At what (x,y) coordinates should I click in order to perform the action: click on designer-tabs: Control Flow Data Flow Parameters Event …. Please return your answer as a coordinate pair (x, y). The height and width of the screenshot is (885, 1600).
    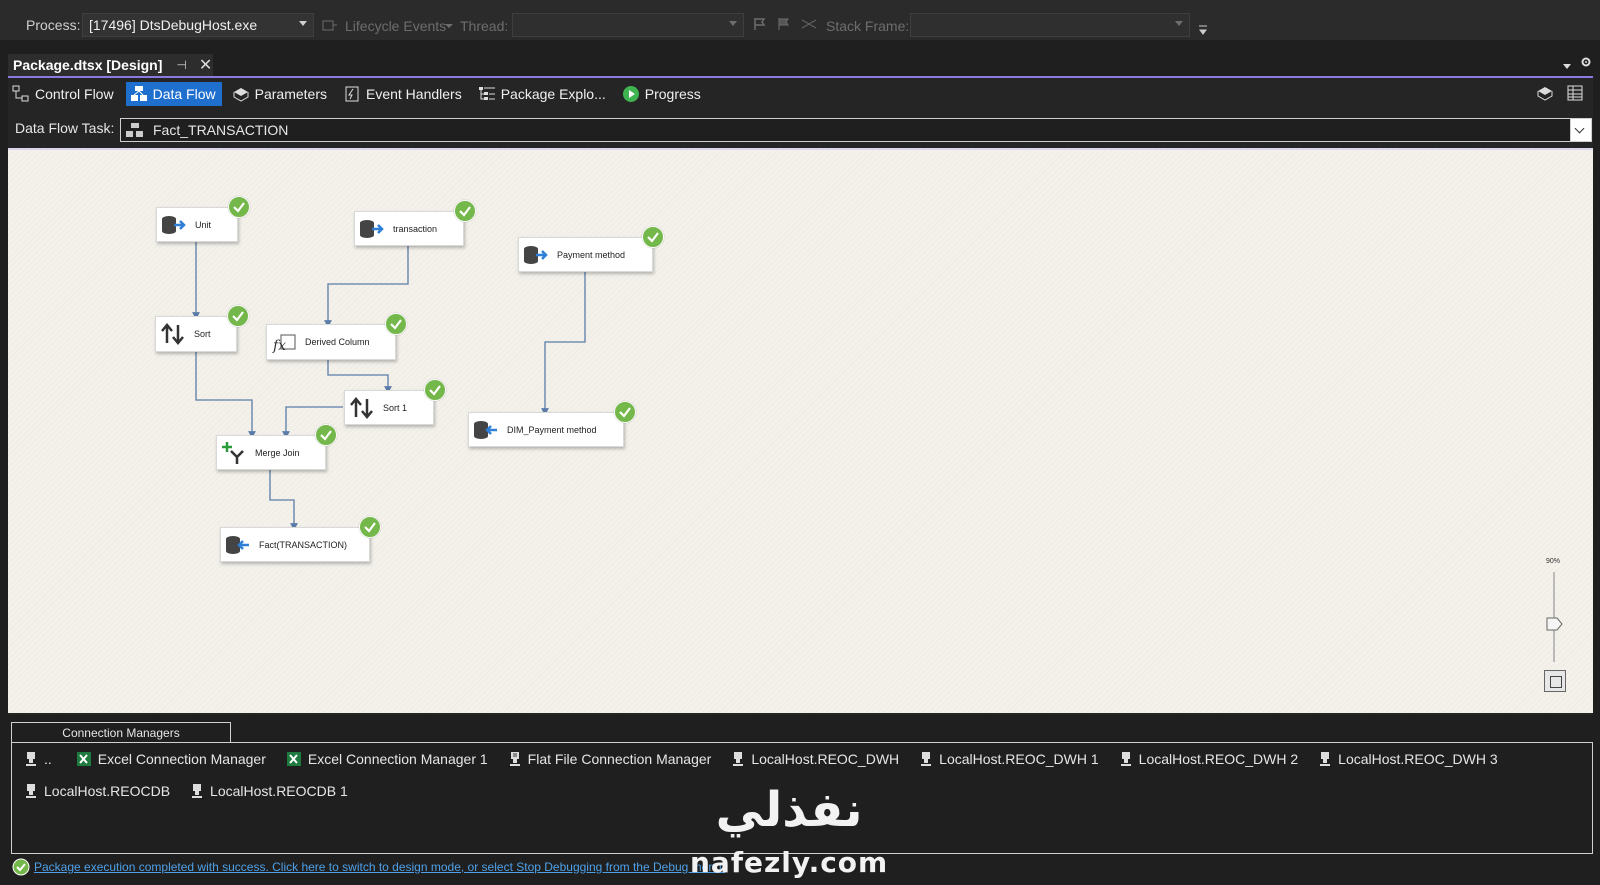
    Looking at the image, I should click on (360, 94).